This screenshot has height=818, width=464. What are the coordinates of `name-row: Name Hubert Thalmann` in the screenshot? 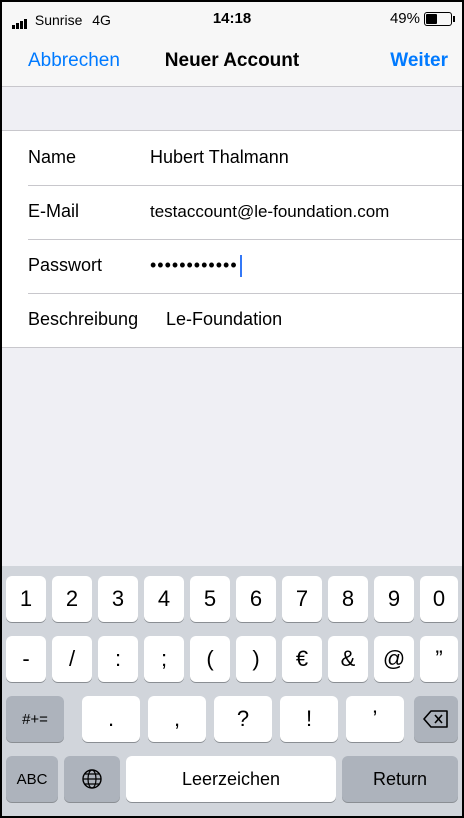 It's located at (232, 158).